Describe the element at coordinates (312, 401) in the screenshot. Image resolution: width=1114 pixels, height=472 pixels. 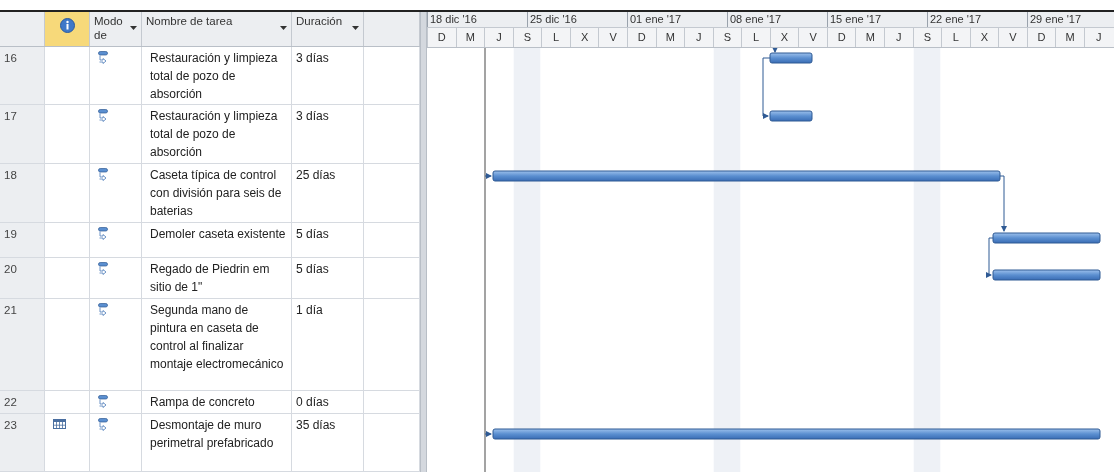
I see `task-duration: 0 días` at that location.